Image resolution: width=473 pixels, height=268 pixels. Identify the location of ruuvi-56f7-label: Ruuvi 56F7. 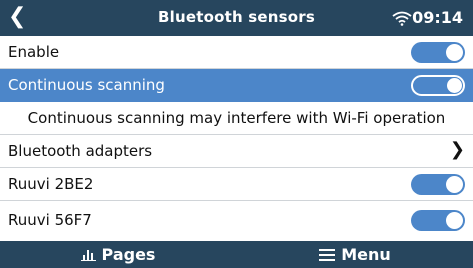
(50, 220).